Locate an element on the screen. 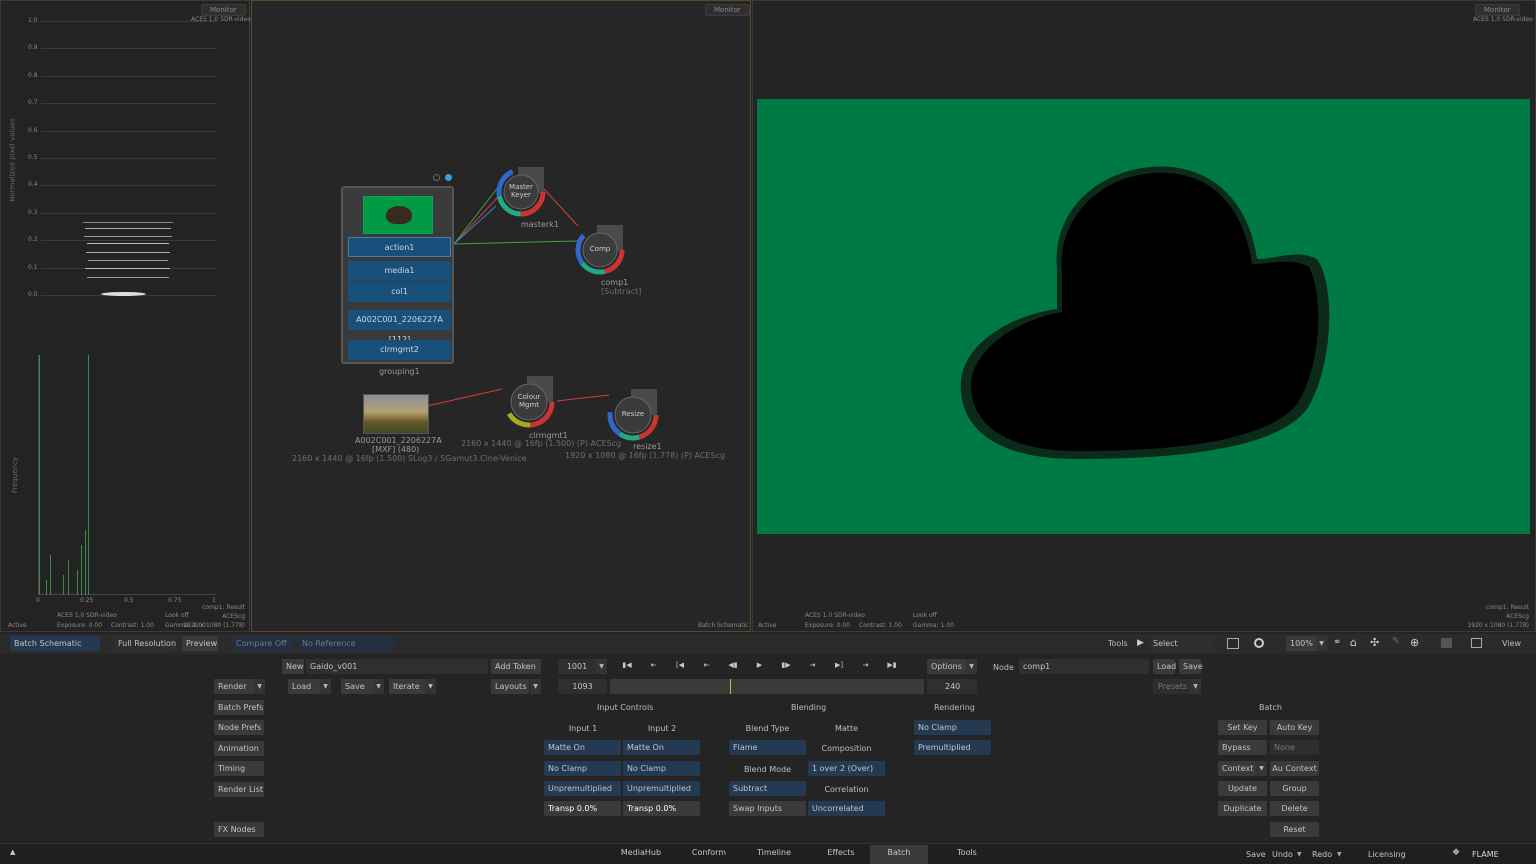 The height and width of the screenshot is (864, 1536). redo-dropdown-icon: ▼ is located at coordinates (1339, 854).